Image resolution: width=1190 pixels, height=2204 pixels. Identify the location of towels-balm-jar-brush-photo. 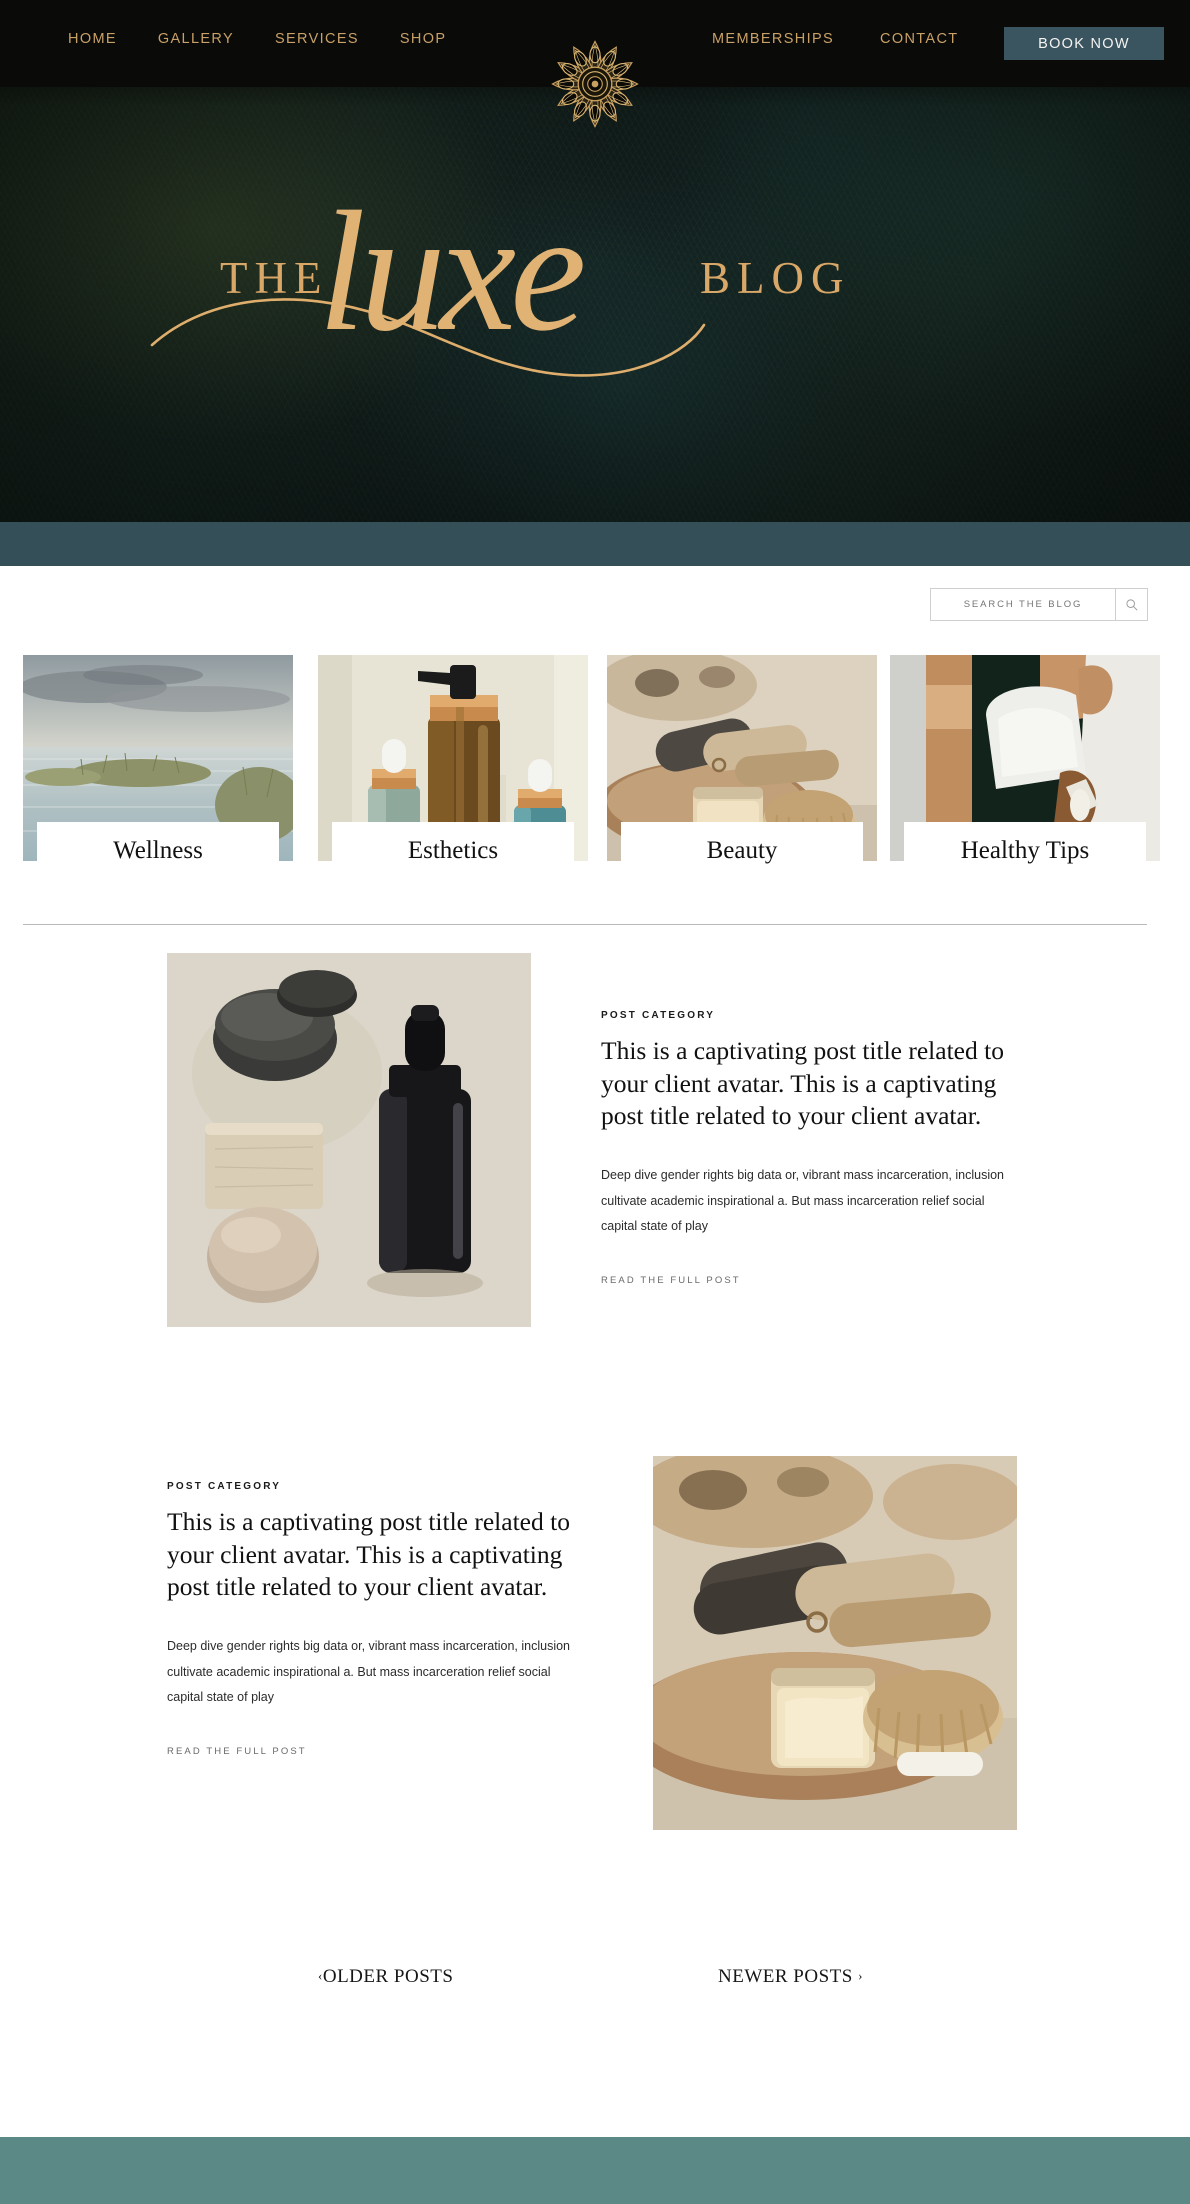
(835, 1643).